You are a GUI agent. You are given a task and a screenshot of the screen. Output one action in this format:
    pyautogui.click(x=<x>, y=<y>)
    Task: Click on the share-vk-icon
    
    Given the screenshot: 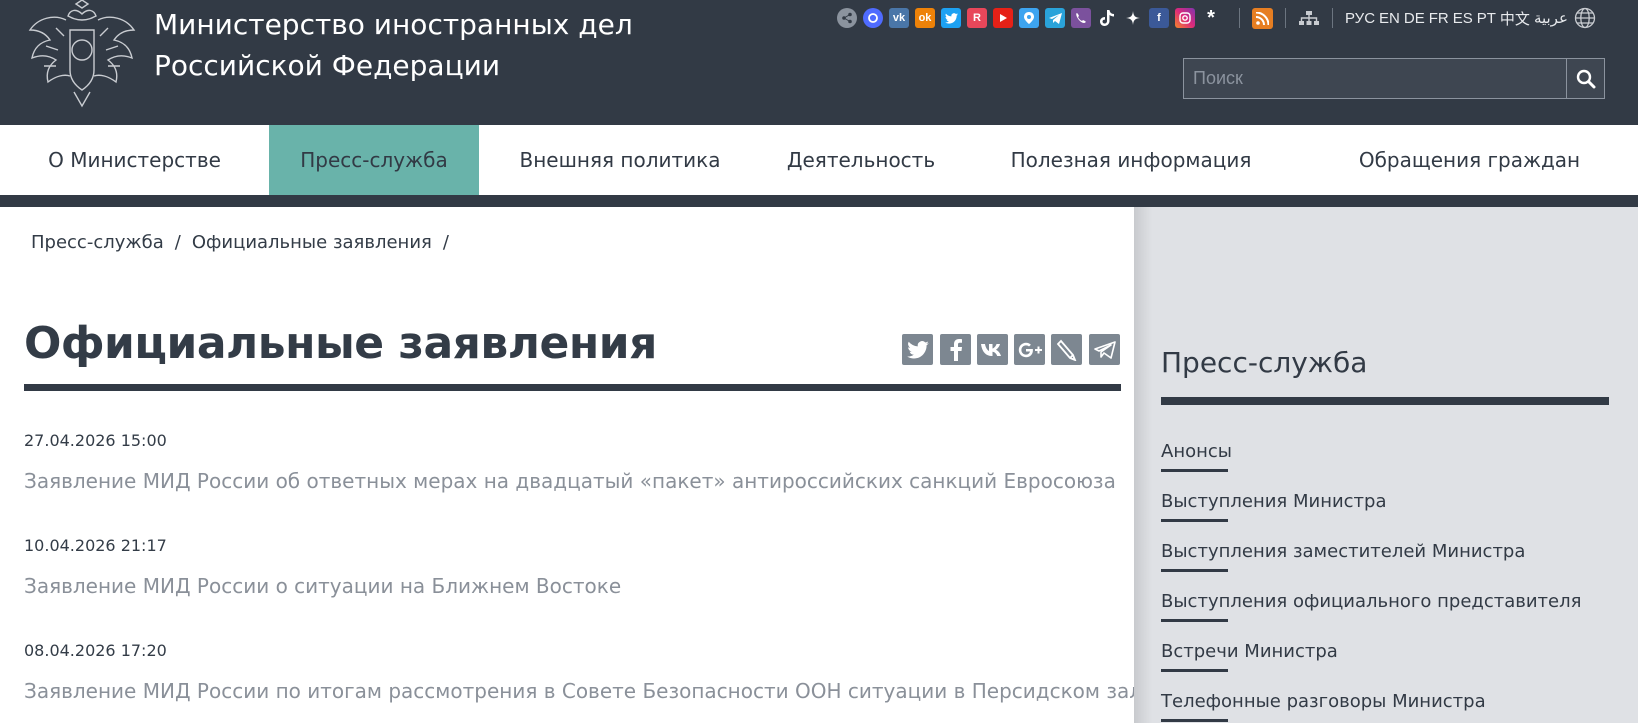 What is the action you would take?
    pyautogui.click(x=992, y=349)
    